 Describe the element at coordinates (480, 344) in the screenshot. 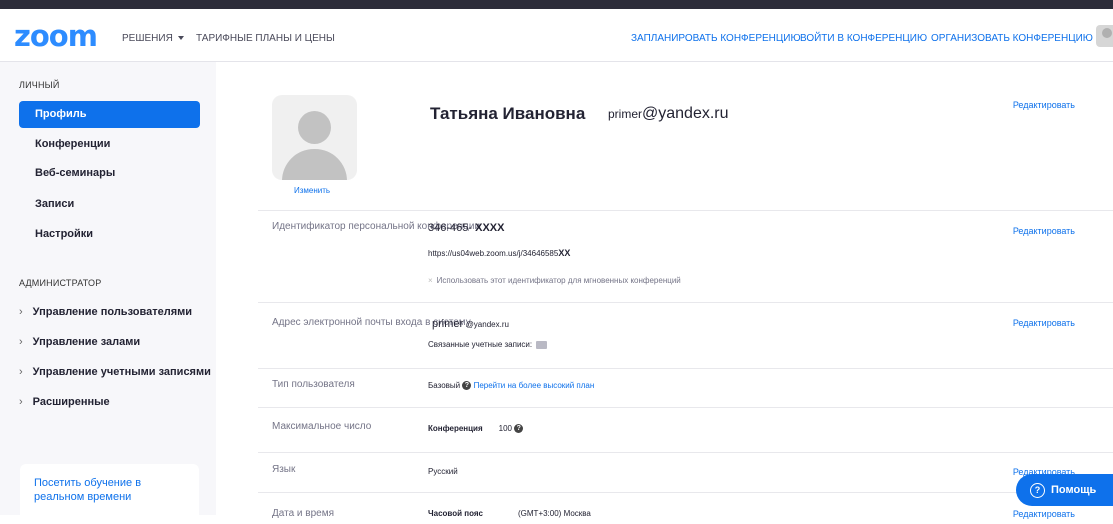

I see `linked-accounts-label: Связанные учетные записи:` at that location.